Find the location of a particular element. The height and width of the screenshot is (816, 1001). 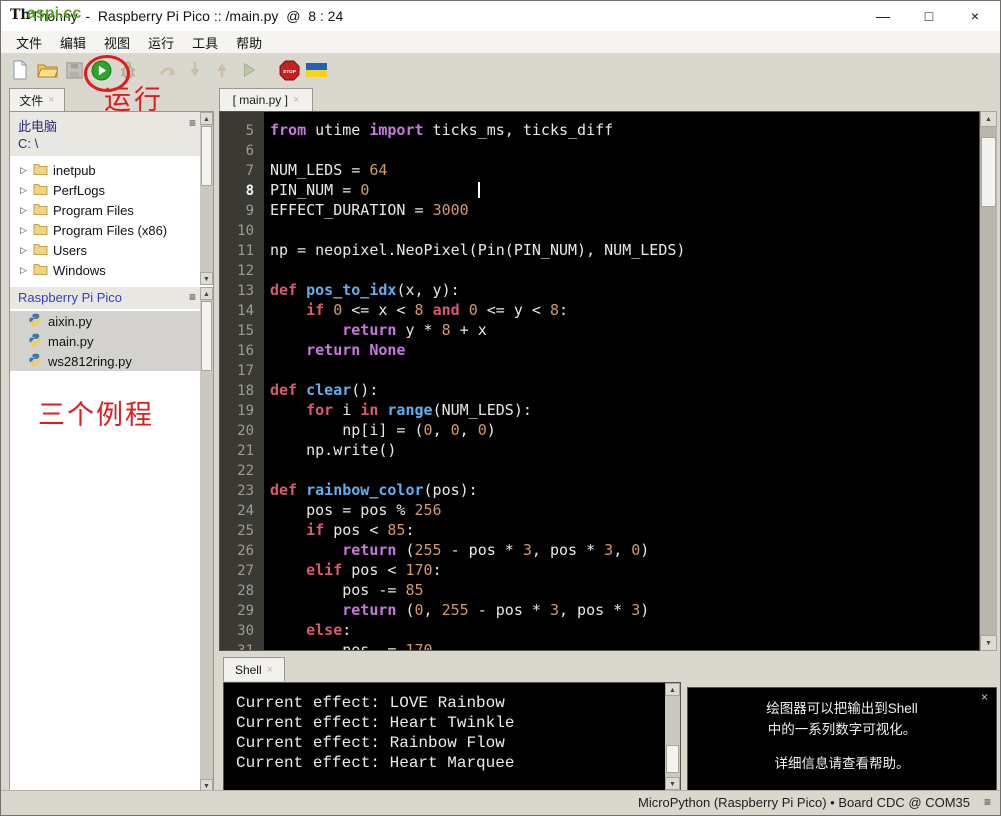

code-line: 15 return y * 8 + x is located at coordinates (599, 330).